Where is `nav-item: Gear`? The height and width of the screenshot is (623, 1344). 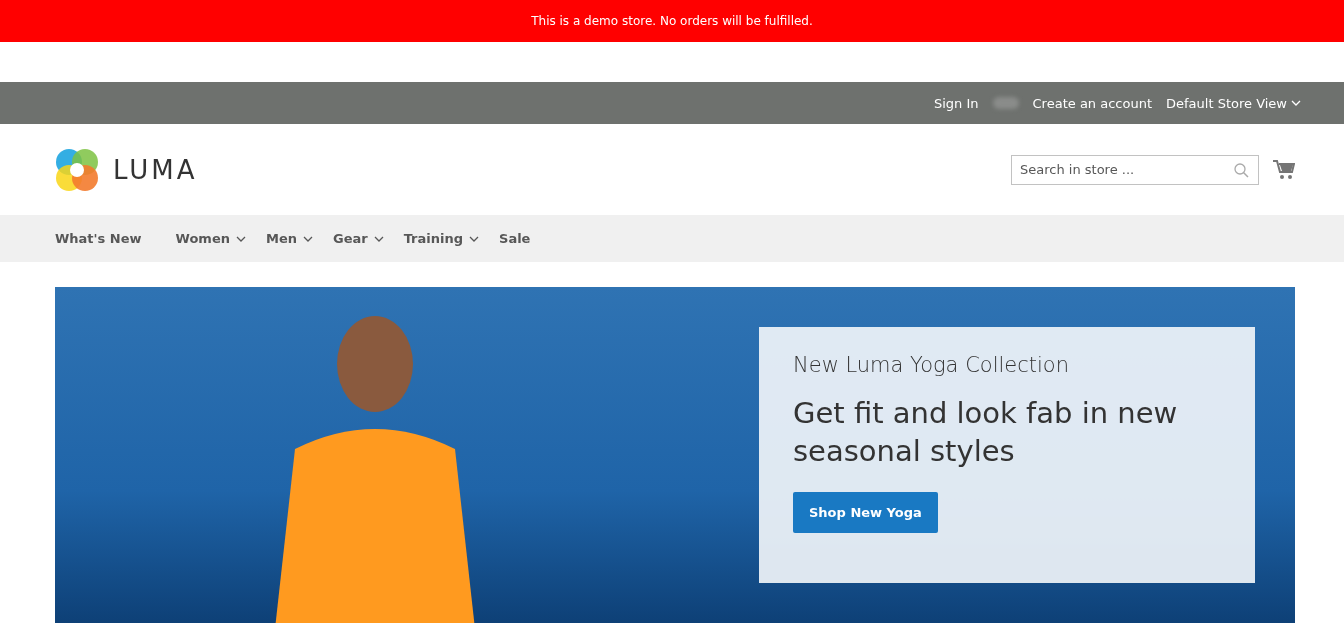
nav-item: Gear is located at coordinates (358, 238).